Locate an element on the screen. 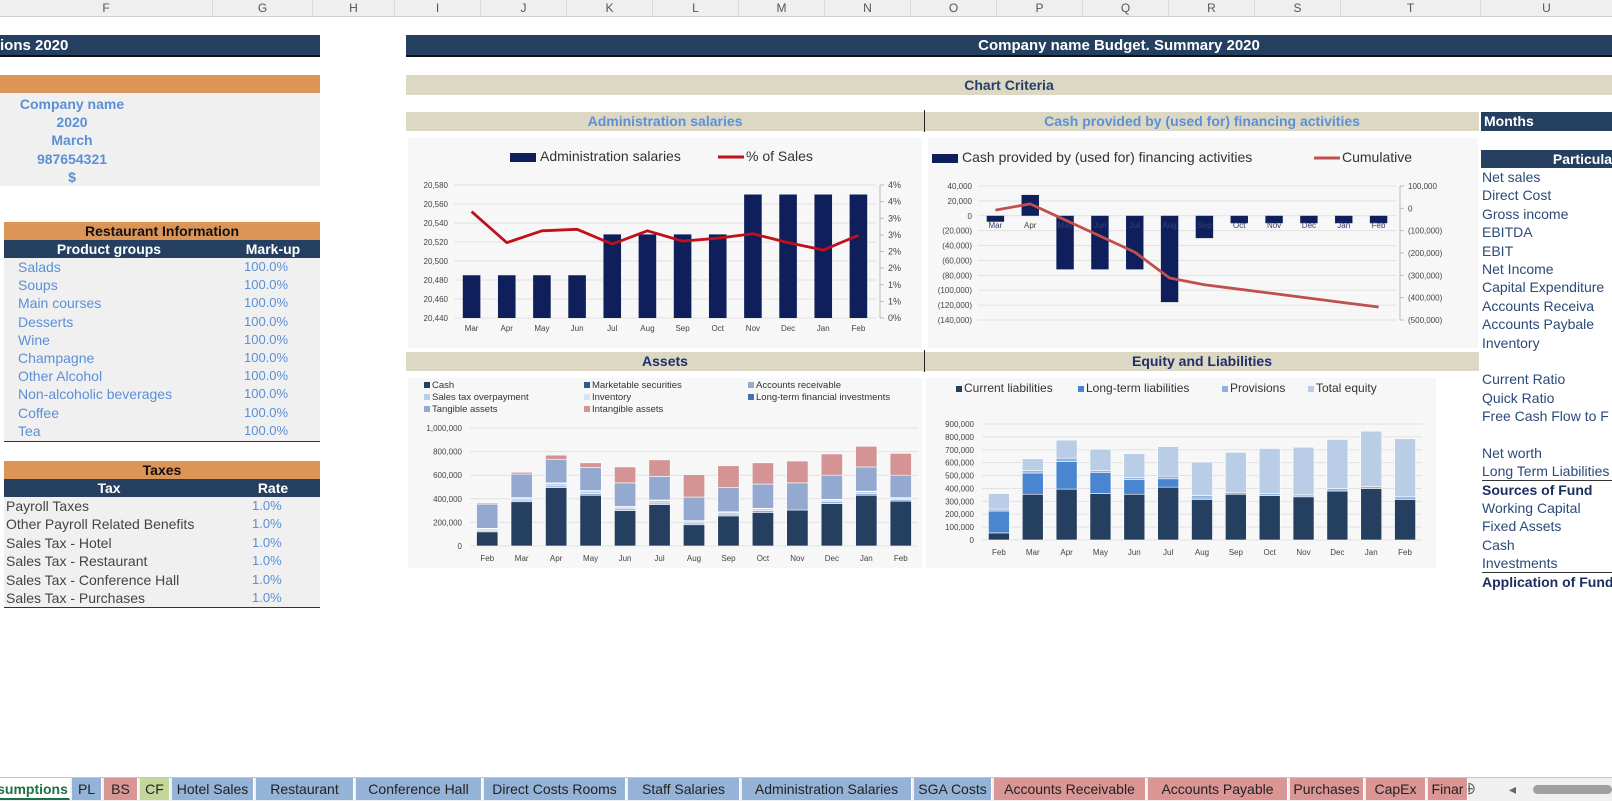  product-group-name: Other Alcohol is located at coordinates (60, 376).